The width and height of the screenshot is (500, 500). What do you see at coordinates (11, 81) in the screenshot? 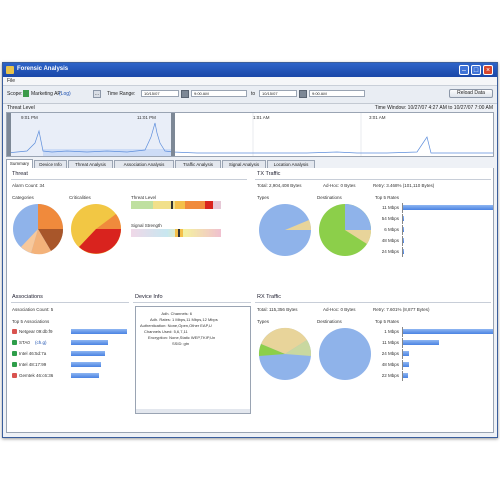
I see `menu-file: File` at bounding box center [11, 81].